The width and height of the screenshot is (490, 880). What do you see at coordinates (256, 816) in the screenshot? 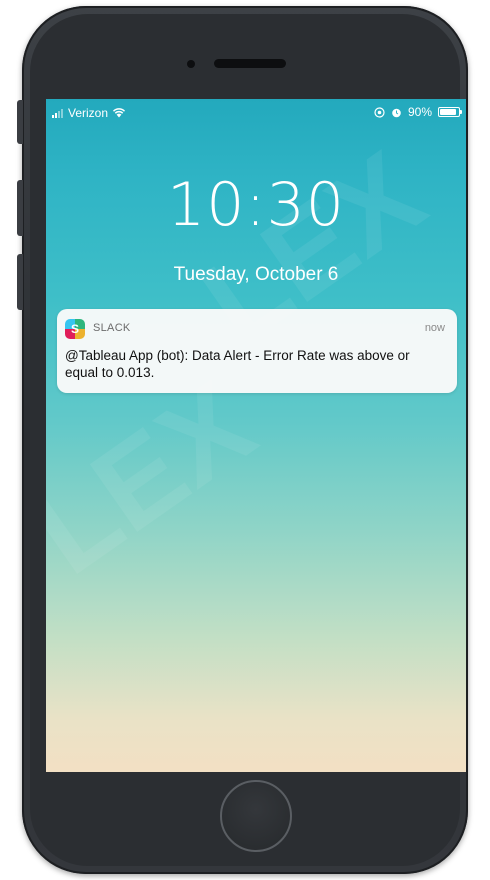
I see `home-button` at bounding box center [256, 816].